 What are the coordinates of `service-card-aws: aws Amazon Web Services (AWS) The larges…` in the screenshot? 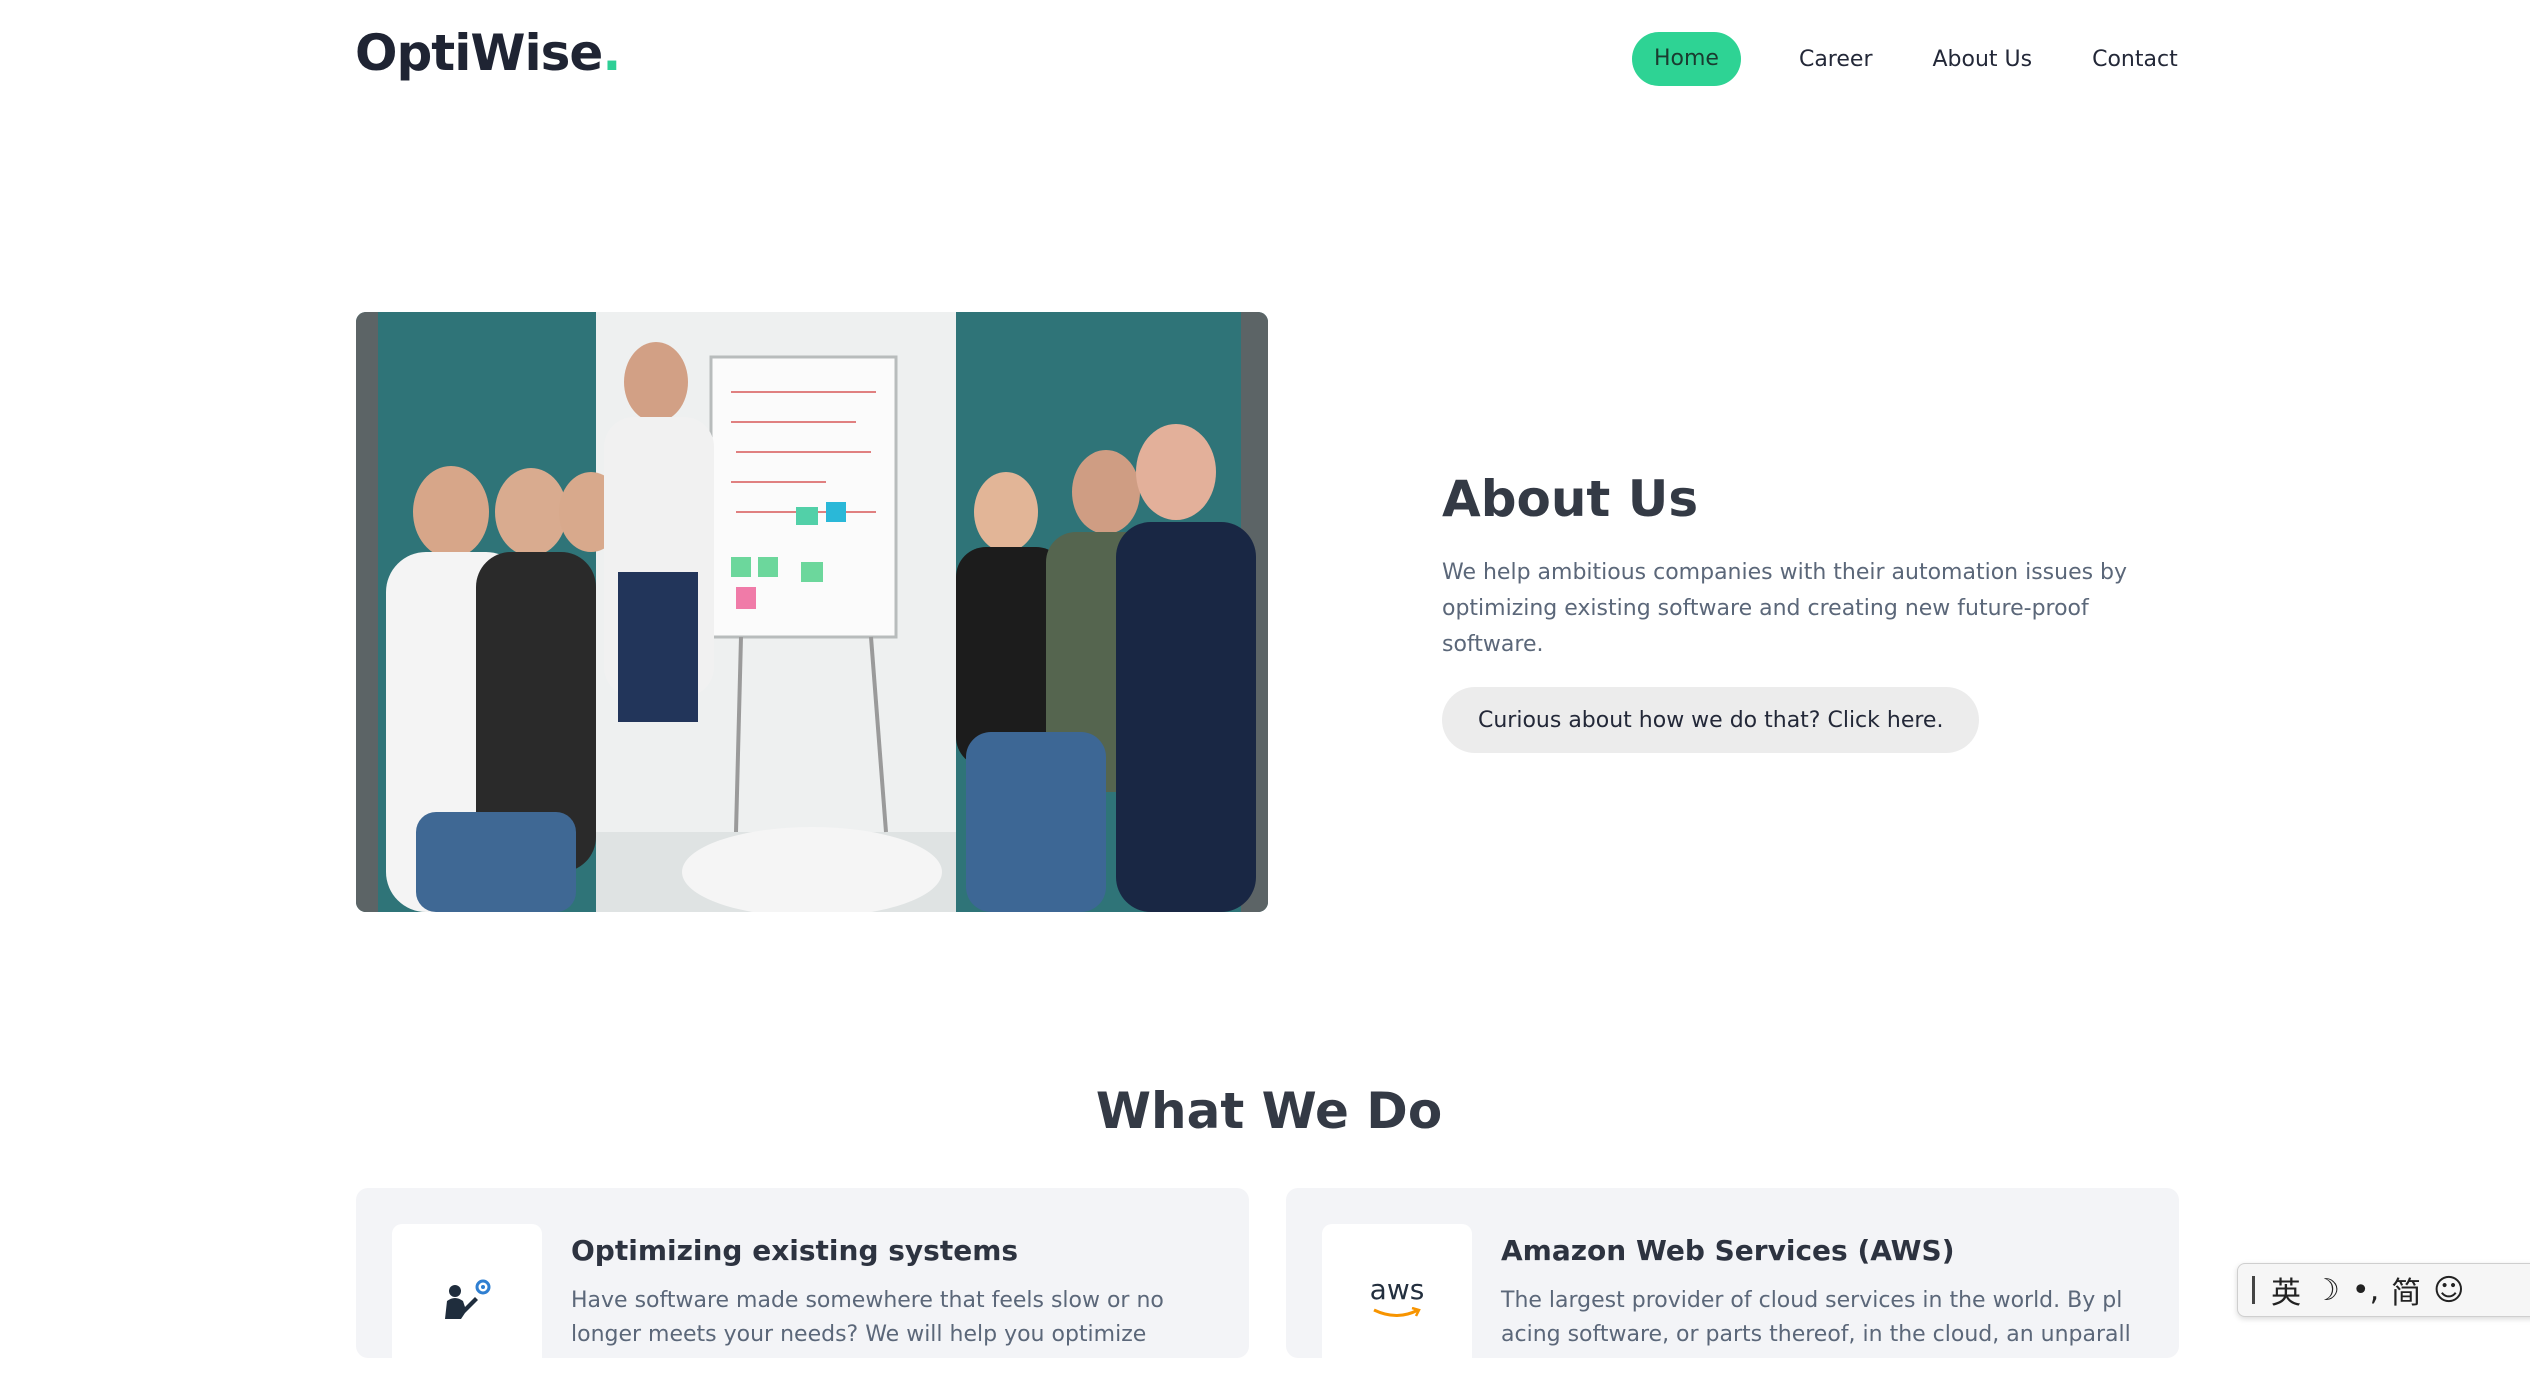 It's located at (1732, 1281).